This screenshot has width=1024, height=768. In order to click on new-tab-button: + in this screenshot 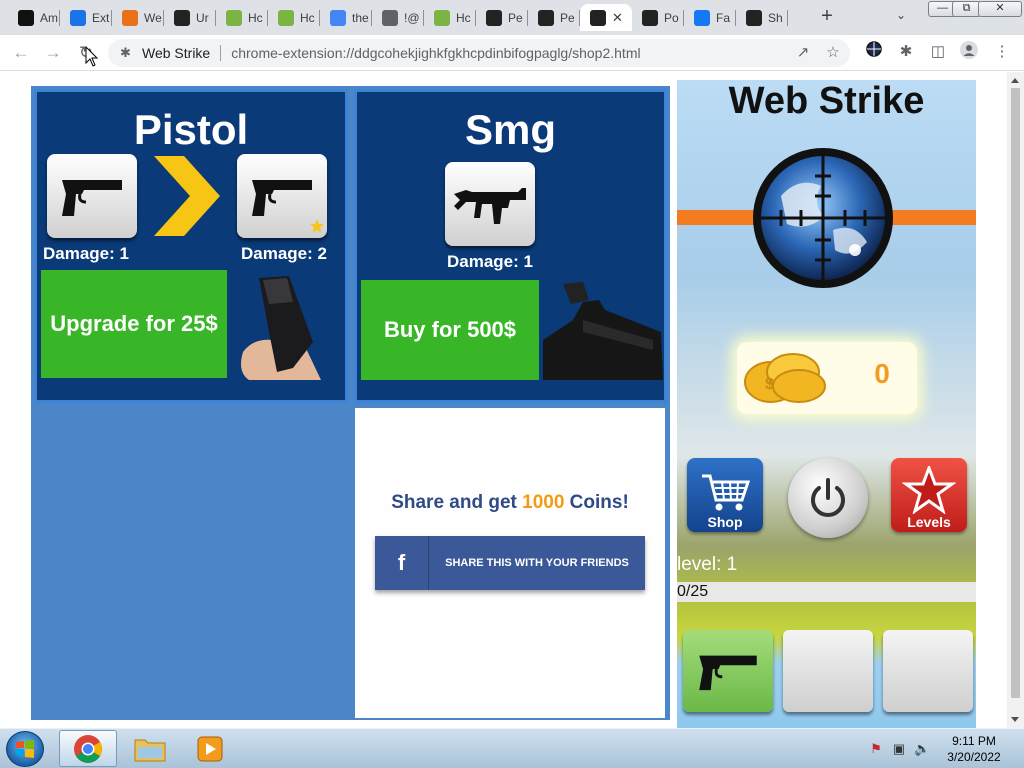, I will do `click(827, 17)`.